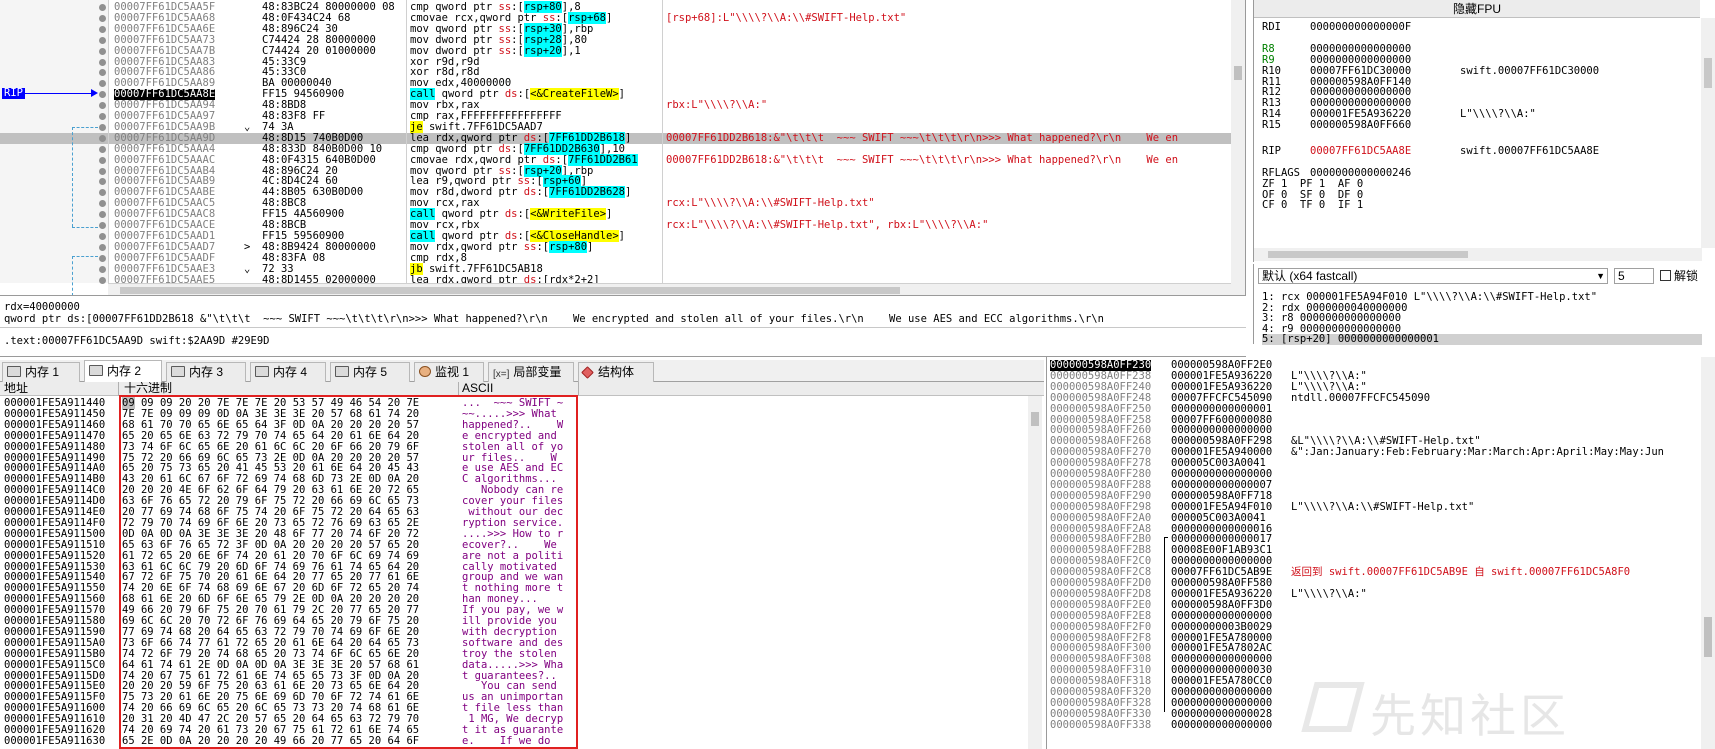 This screenshot has height=749, width=1715. Describe the element at coordinates (670, 289) in the screenshot. I see `disassembly-hscroll` at that location.